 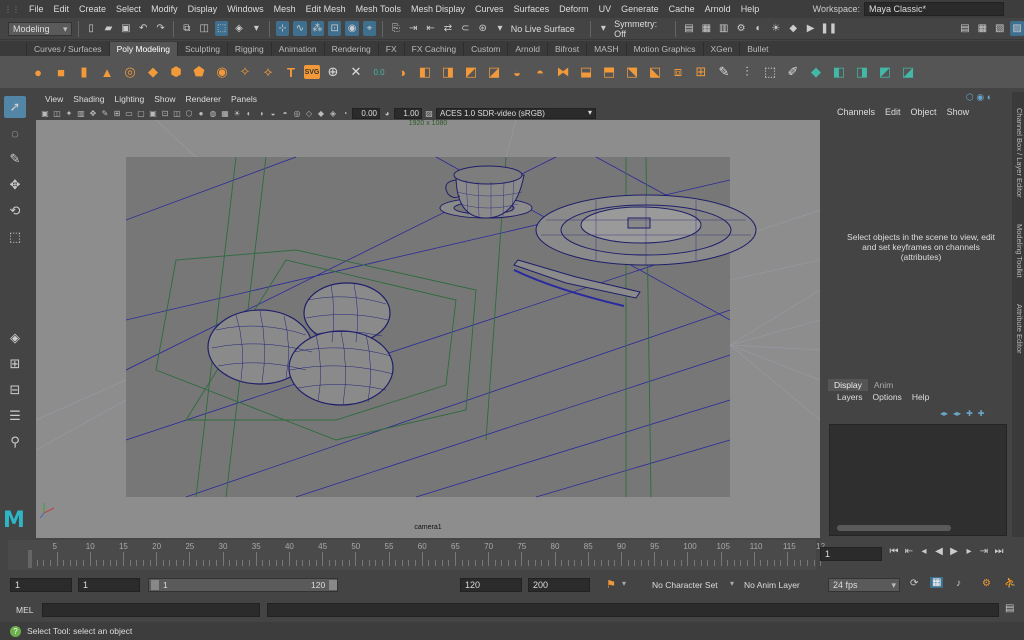 I want to click on cache-playback-icon: ▦, so click(x=937, y=582).